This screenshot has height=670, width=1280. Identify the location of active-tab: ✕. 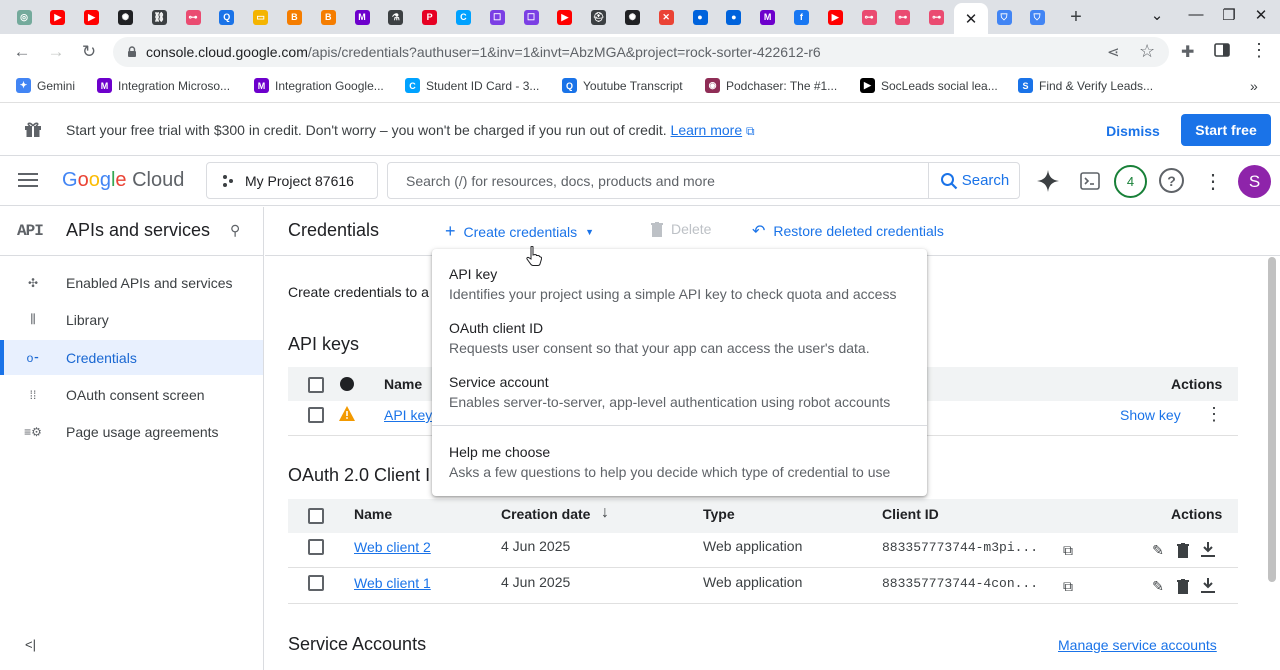
(971, 18).